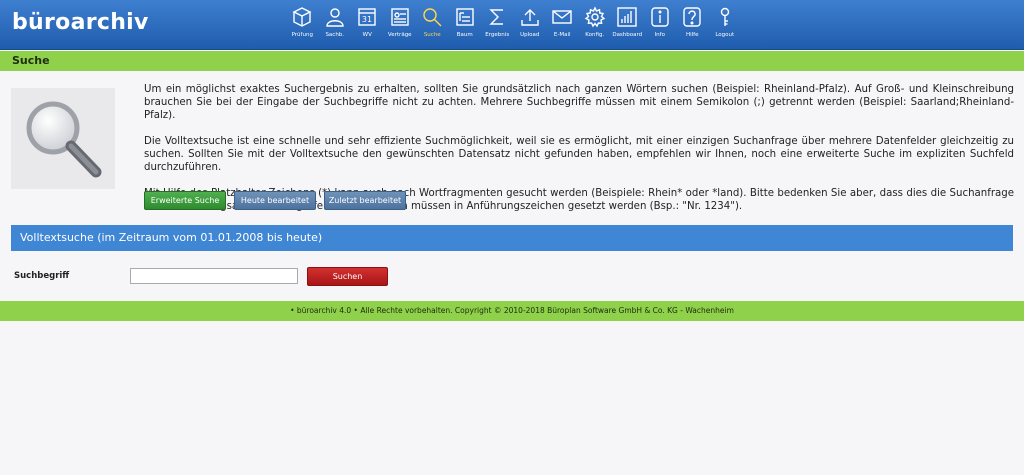 The height and width of the screenshot is (475, 1024). I want to click on search-term-label: Suchbegriff, so click(42, 276).